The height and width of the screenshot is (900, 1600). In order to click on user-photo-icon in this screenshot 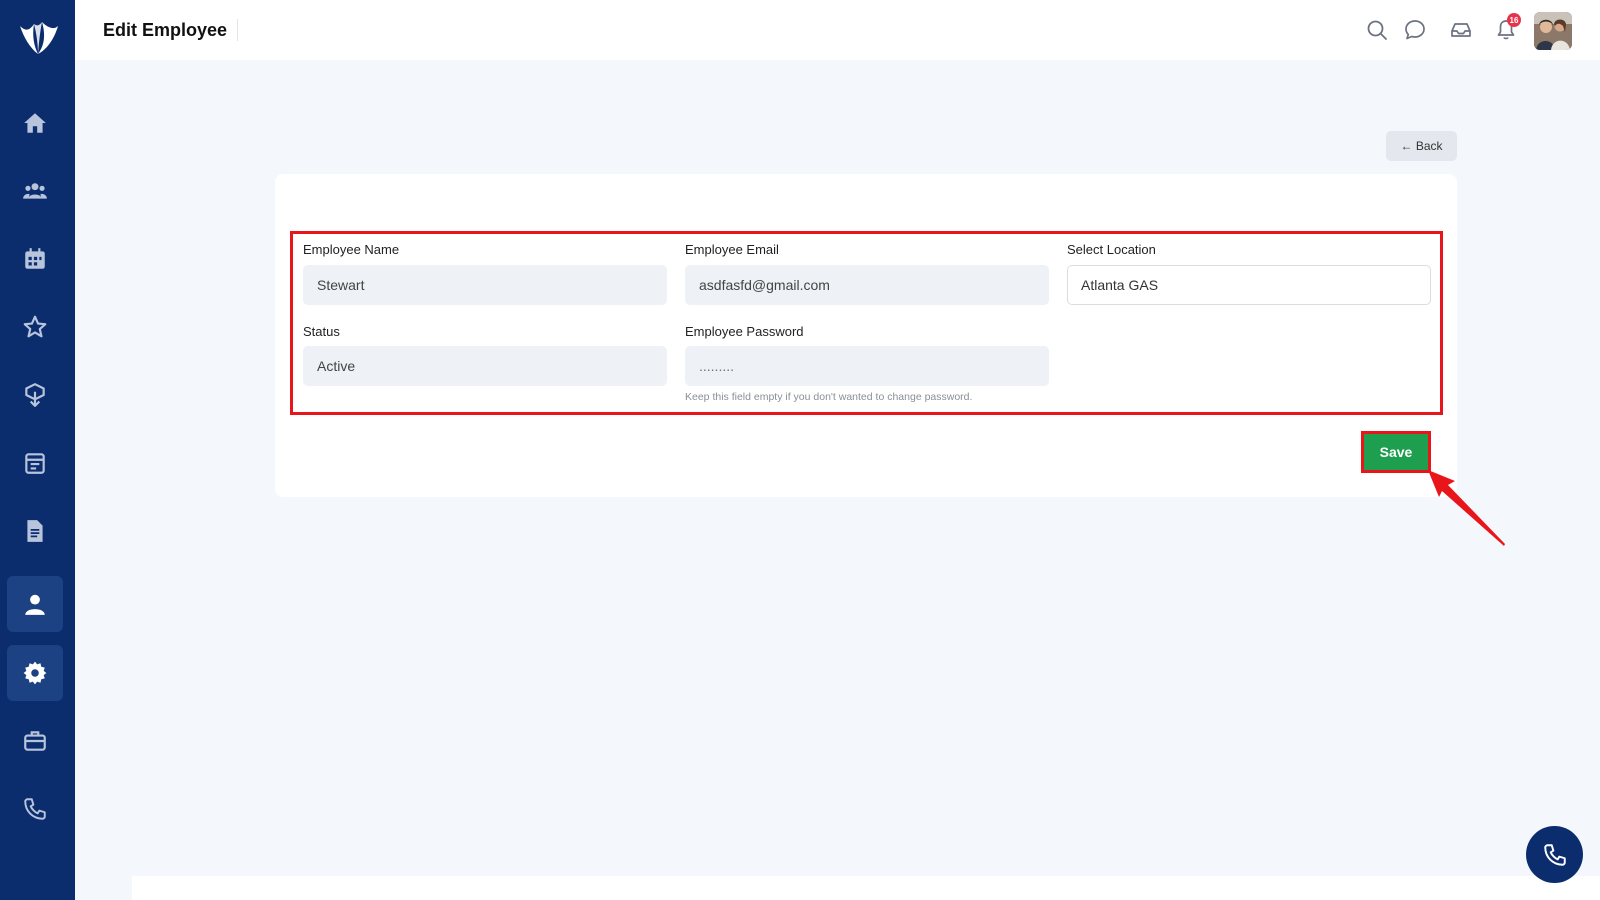, I will do `click(1553, 31)`.